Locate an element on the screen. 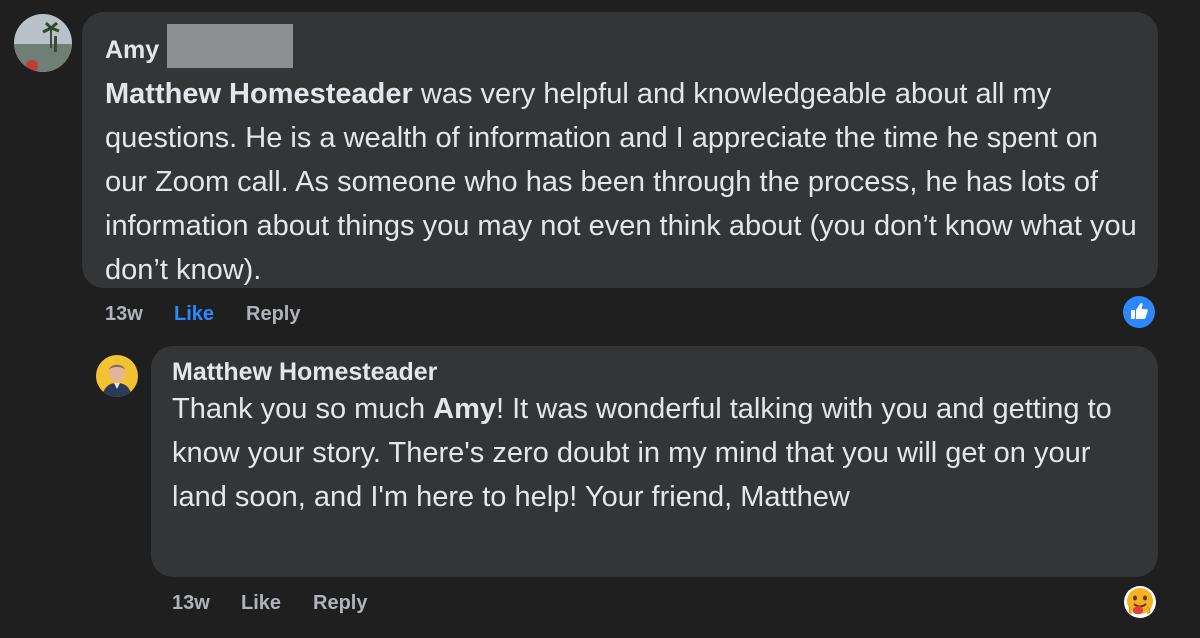 The width and height of the screenshot is (1200, 638). comment-author-row: Amy is located at coordinates (621, 47).